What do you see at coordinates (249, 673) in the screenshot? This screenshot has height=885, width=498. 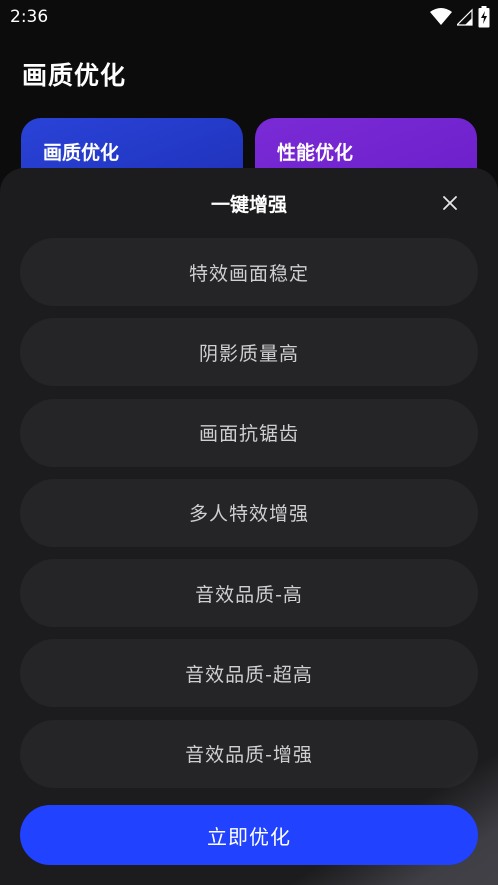 I see `option-audio-ultra: 音效品质-超高` at bounding box center [249, 673].